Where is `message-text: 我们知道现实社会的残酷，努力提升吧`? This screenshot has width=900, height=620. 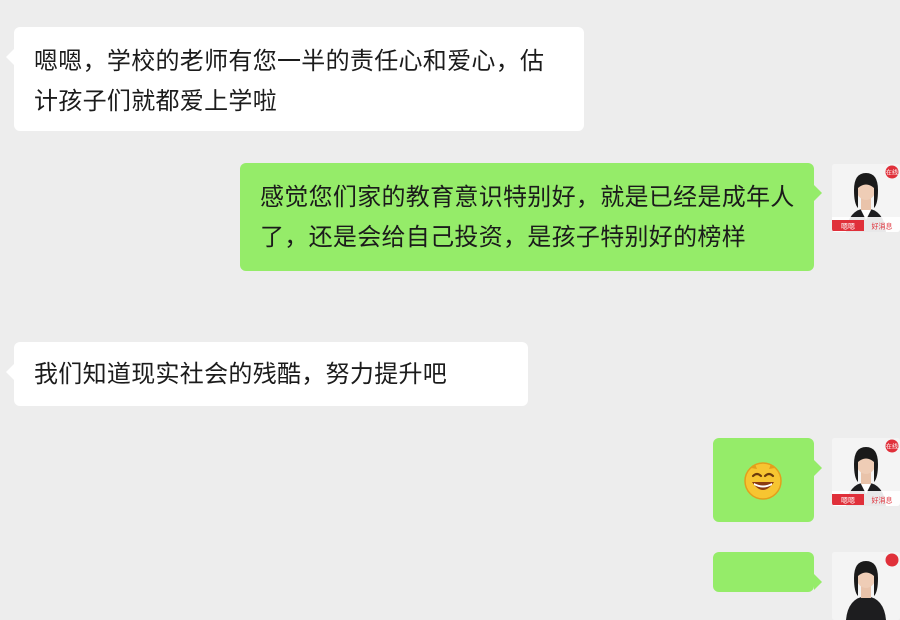
message-text: 我们知道现实社会的残酷，努力提升吧 is located at coordinates (241, 374).